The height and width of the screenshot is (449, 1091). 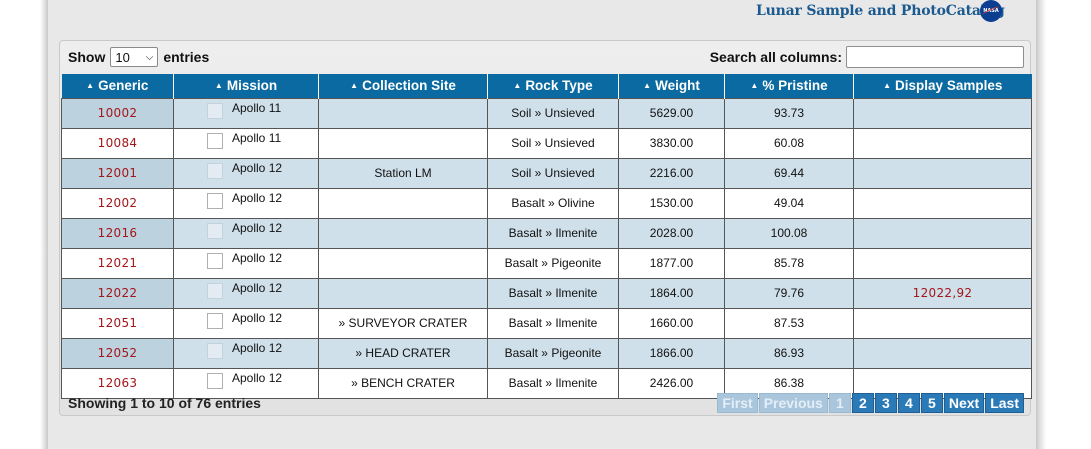 I want to click on weight-cell: 1660.00, so click(x=671, y=323).